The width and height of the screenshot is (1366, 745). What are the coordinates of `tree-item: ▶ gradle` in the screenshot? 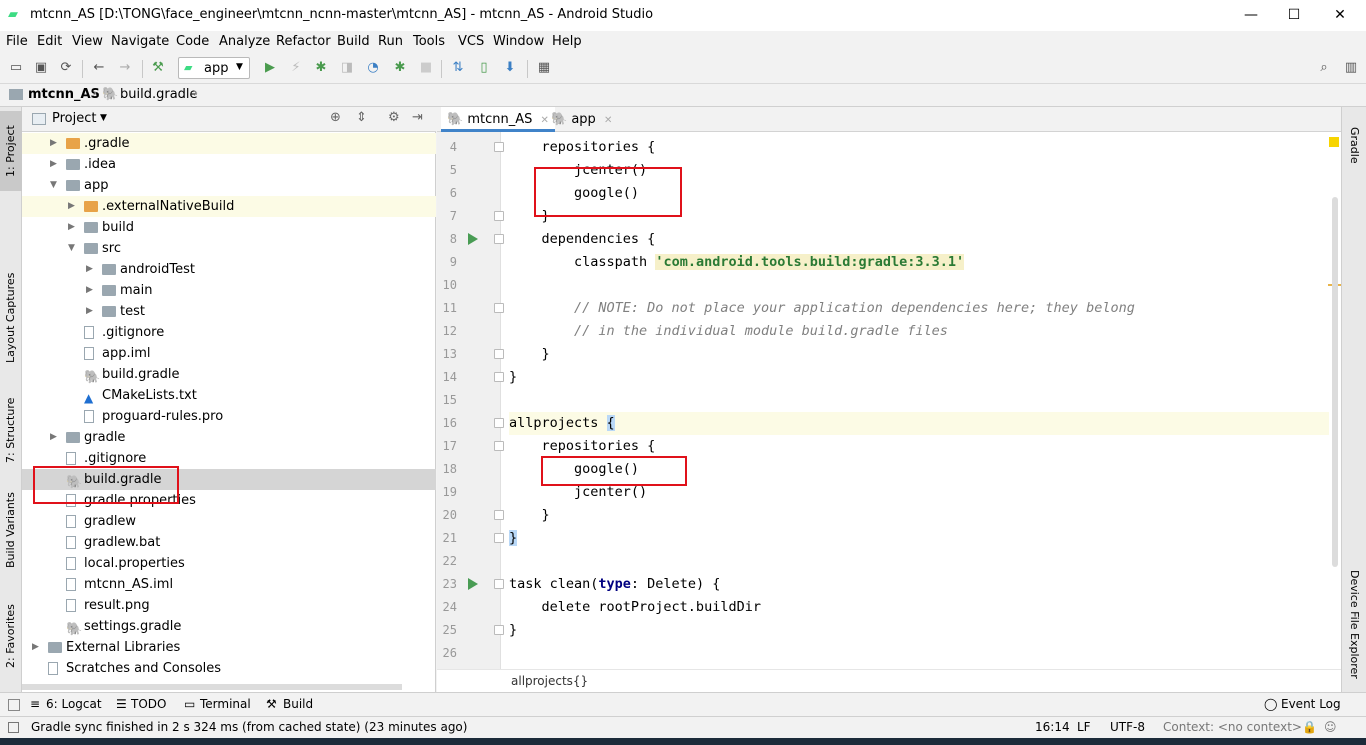 It's located at (229, 437).